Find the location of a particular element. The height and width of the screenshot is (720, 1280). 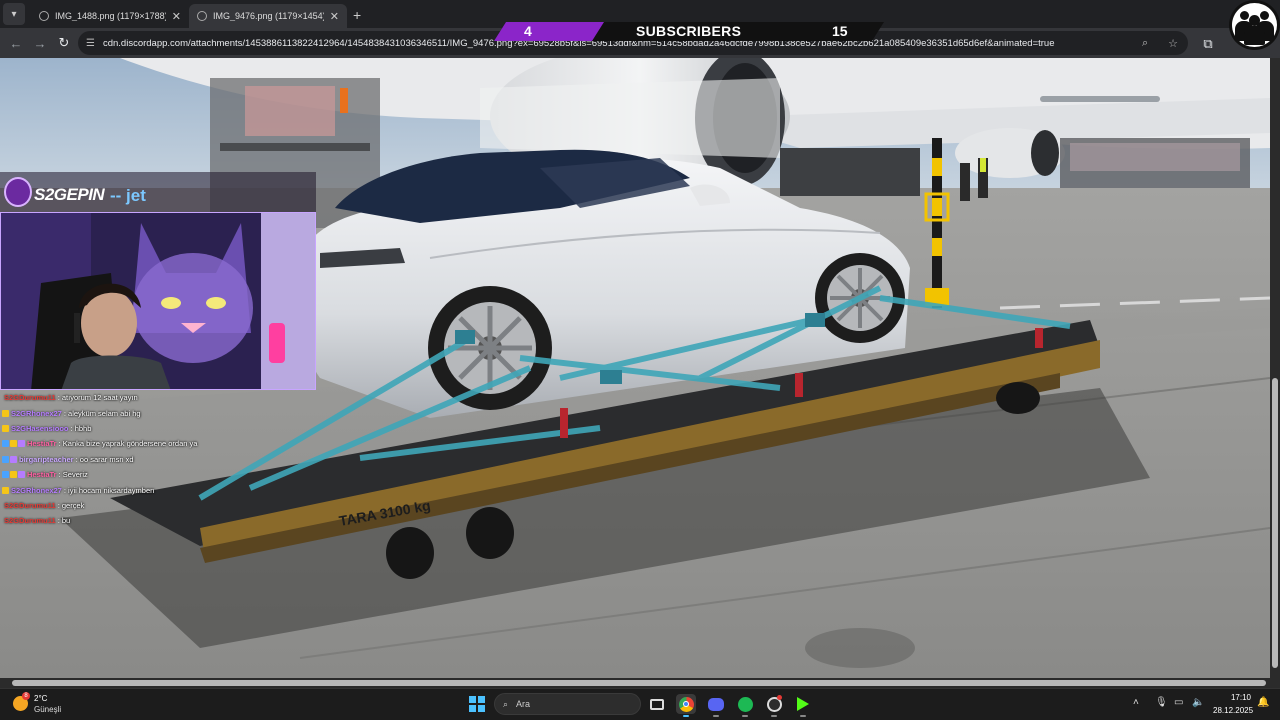

weather-description: Güneşli is located at coordinates (47, 709).